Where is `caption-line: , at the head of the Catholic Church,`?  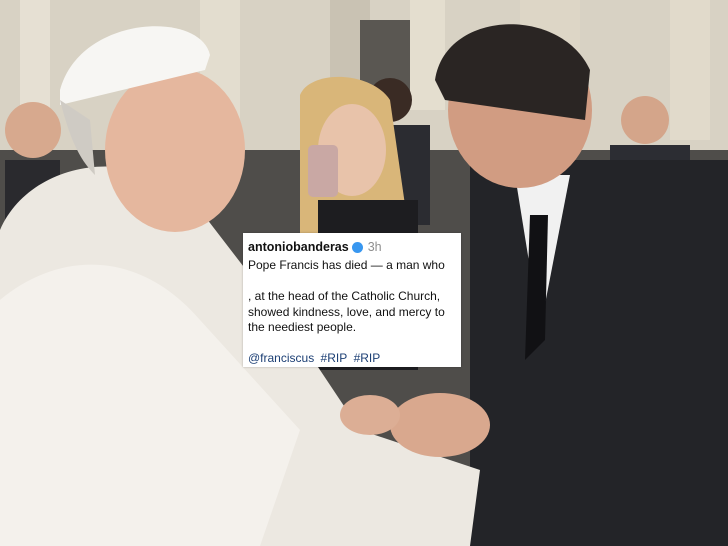
caption-line: , at the head of the Catholic Church, is located at coordinates (344, 296).